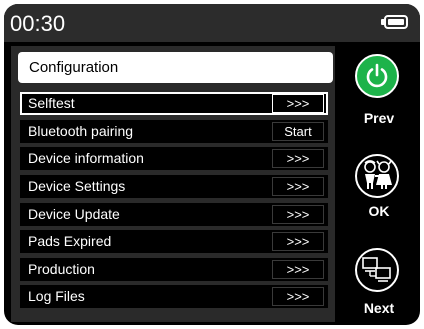  What do you see at coordinates (379, 118) in the screenshot?
I see `prev-label: Prev` at bounding box center [379, 118].